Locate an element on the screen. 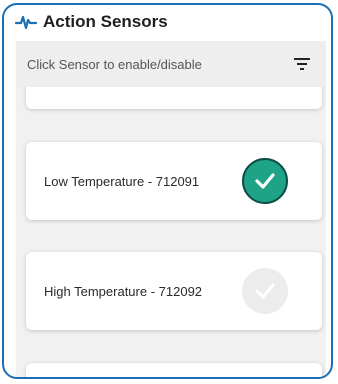 This screenshot has width=338, height=384. filter-button is located at coordinates (302, 64).